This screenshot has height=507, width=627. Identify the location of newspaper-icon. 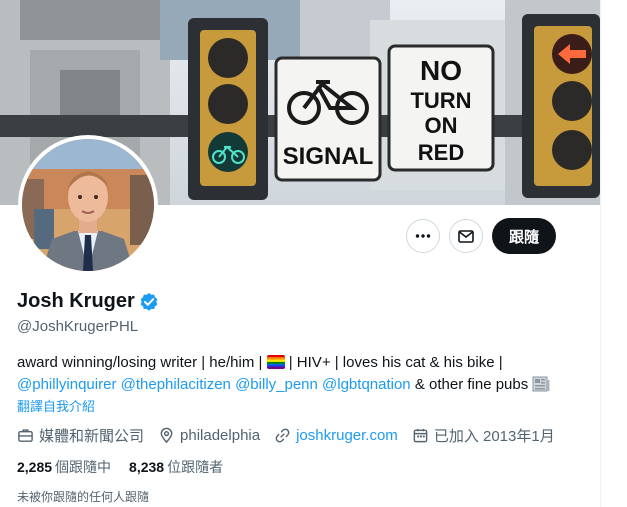
(541, 384).